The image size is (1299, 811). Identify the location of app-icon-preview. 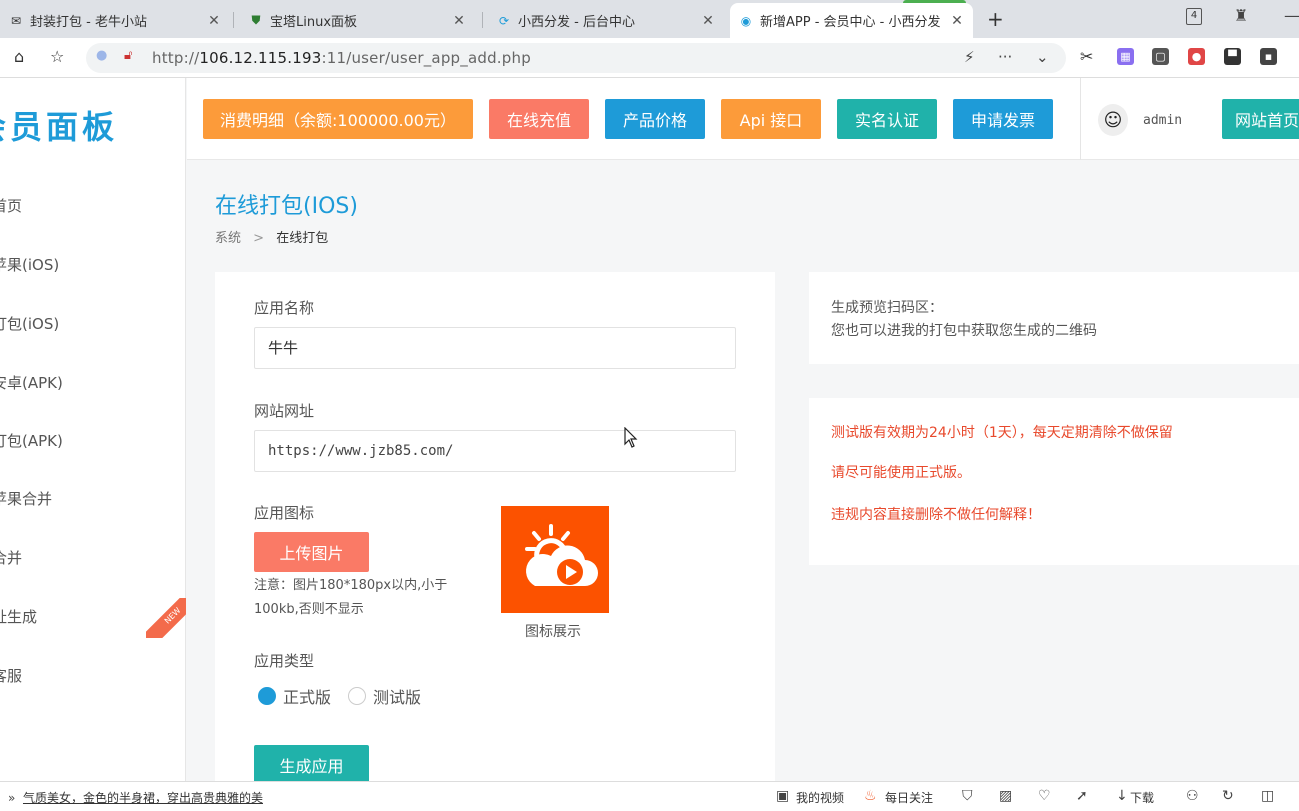
(555, 559).